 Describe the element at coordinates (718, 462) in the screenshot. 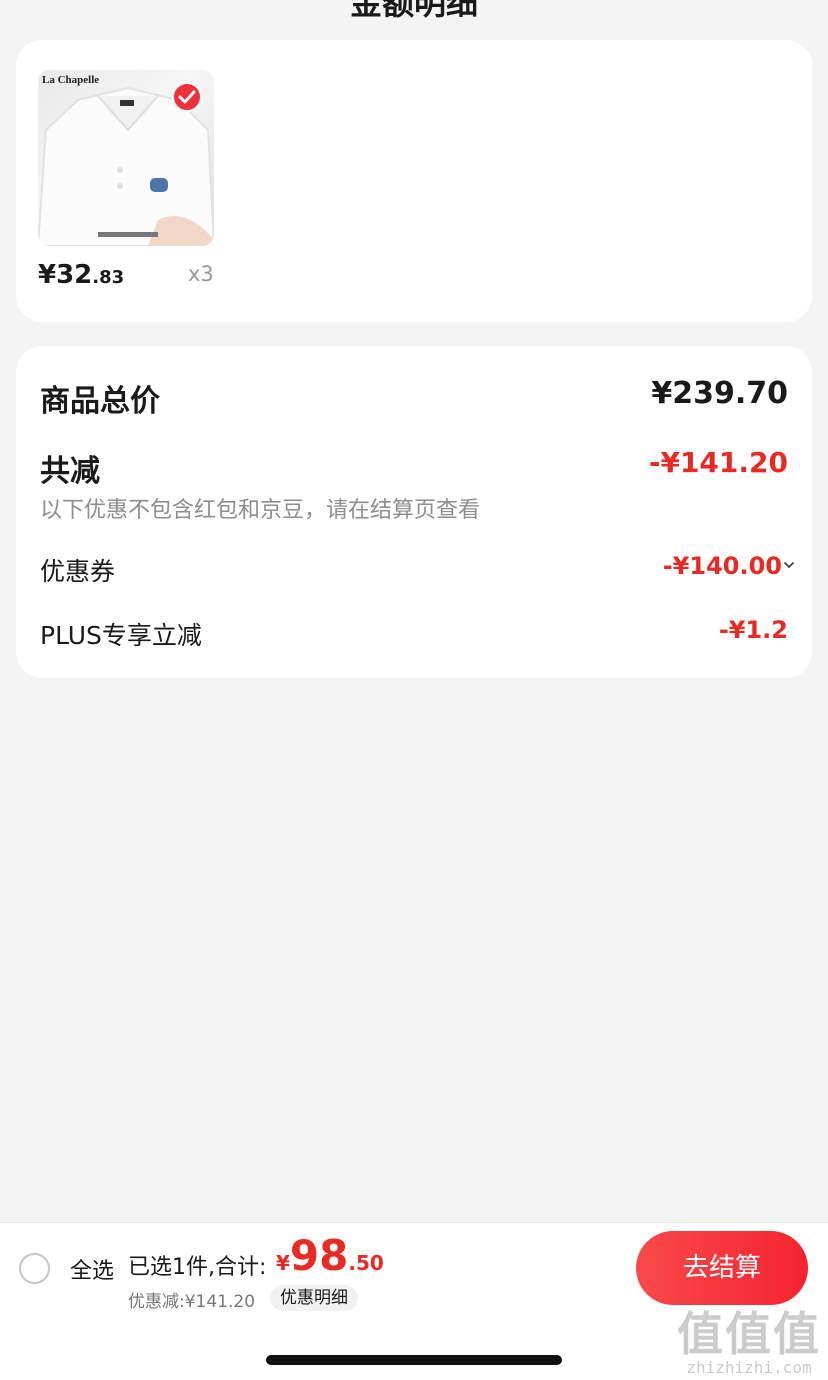

I see `reduce-value: -¥141.20` at that location.